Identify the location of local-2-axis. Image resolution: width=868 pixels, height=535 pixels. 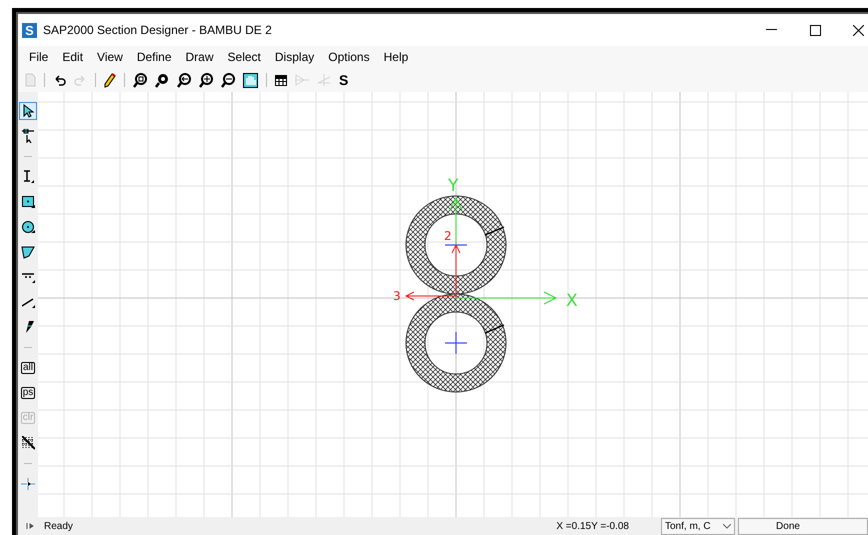
(456, 271).